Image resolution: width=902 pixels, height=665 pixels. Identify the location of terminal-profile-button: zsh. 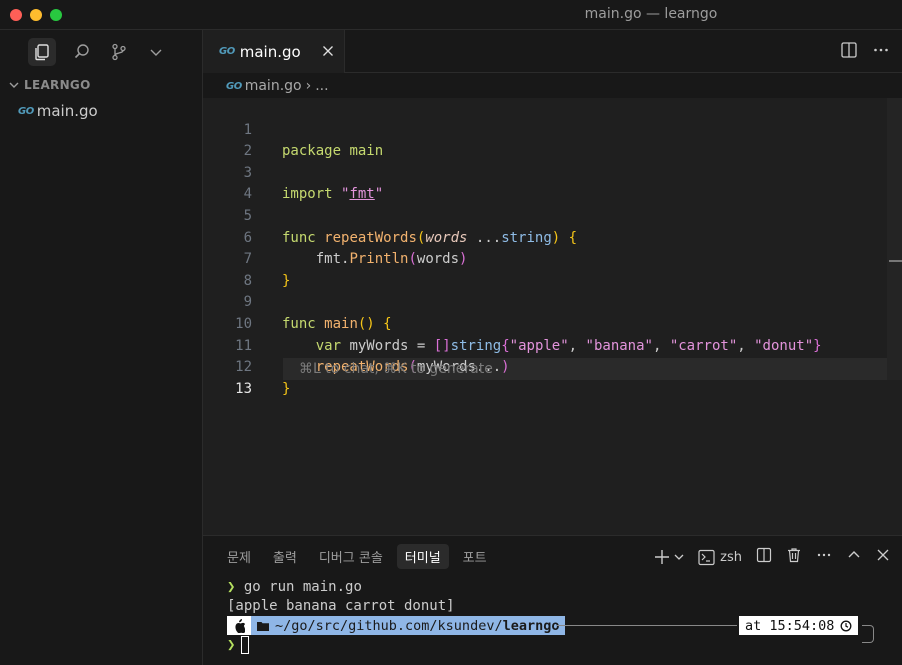
(720, 557).